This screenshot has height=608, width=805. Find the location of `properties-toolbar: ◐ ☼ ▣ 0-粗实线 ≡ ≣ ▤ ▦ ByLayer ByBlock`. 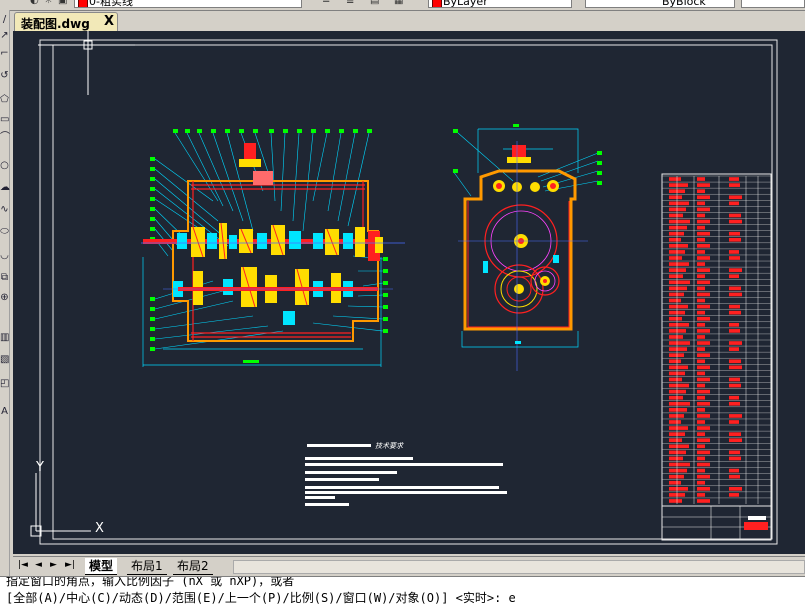

properties-toolbar: ◐ ☼ ▣ 0-粗实线 ≡ ≣ ▤ ▦ ByLayer ByBlock is located at coordinates (402, 5).